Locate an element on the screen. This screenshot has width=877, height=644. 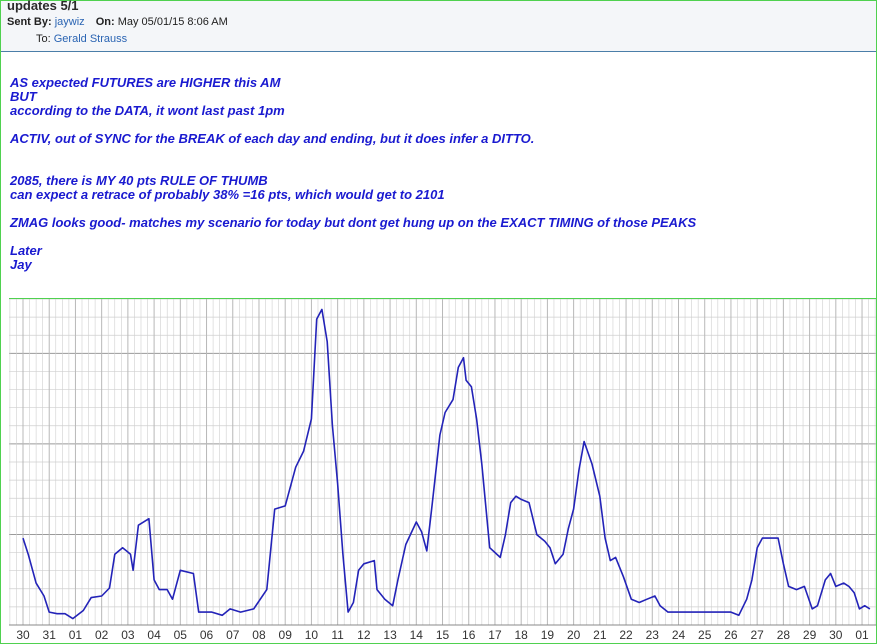
x-tick-label: 27 is located at coordinates (757, 635).